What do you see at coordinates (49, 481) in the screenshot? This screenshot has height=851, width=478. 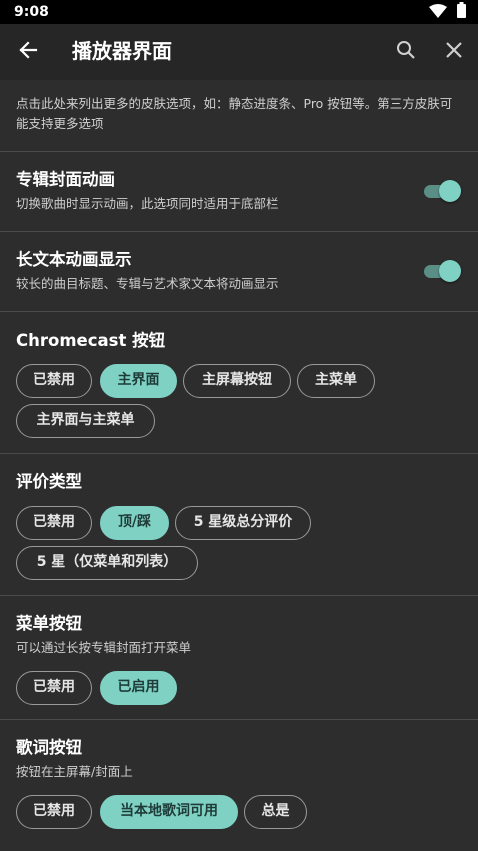 I see `setting-title: 评价类型` at bounding box center [49, 481].